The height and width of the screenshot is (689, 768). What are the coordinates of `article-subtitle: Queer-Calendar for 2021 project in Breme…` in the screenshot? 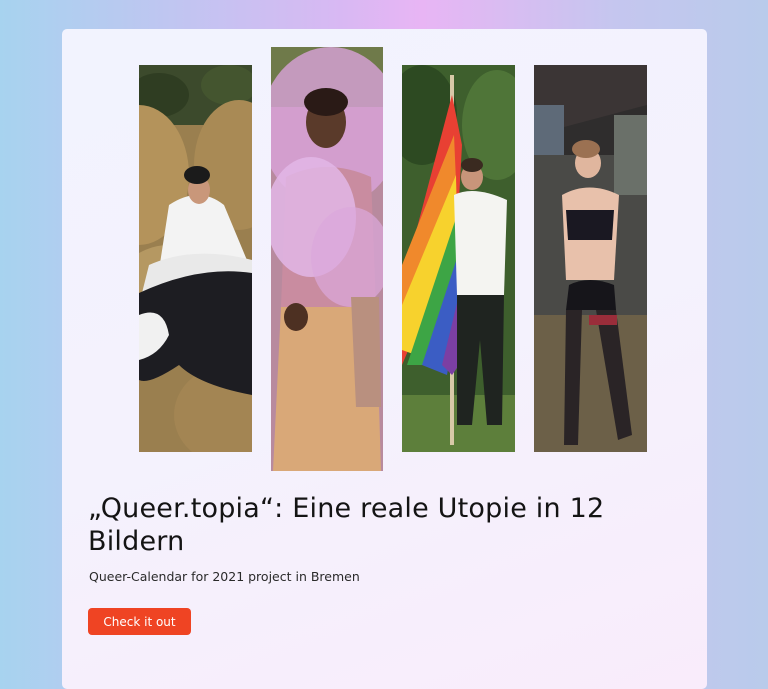 It's located at (224, 576).